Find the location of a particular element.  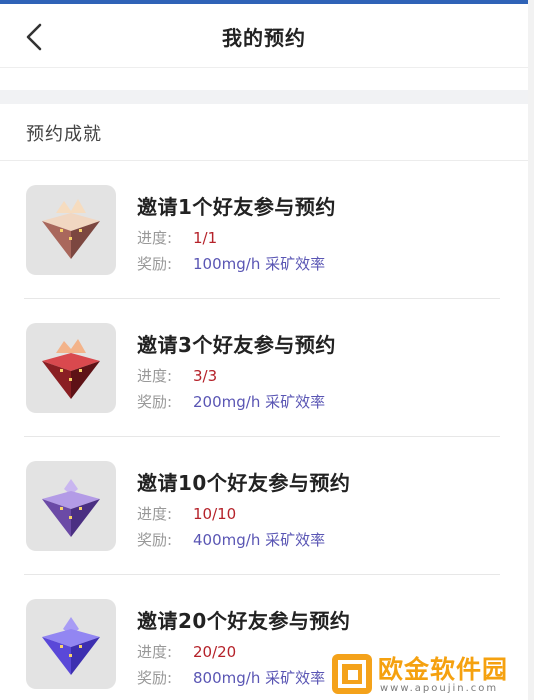

page-title: 我的预约 is located at coordinates (264, 38).